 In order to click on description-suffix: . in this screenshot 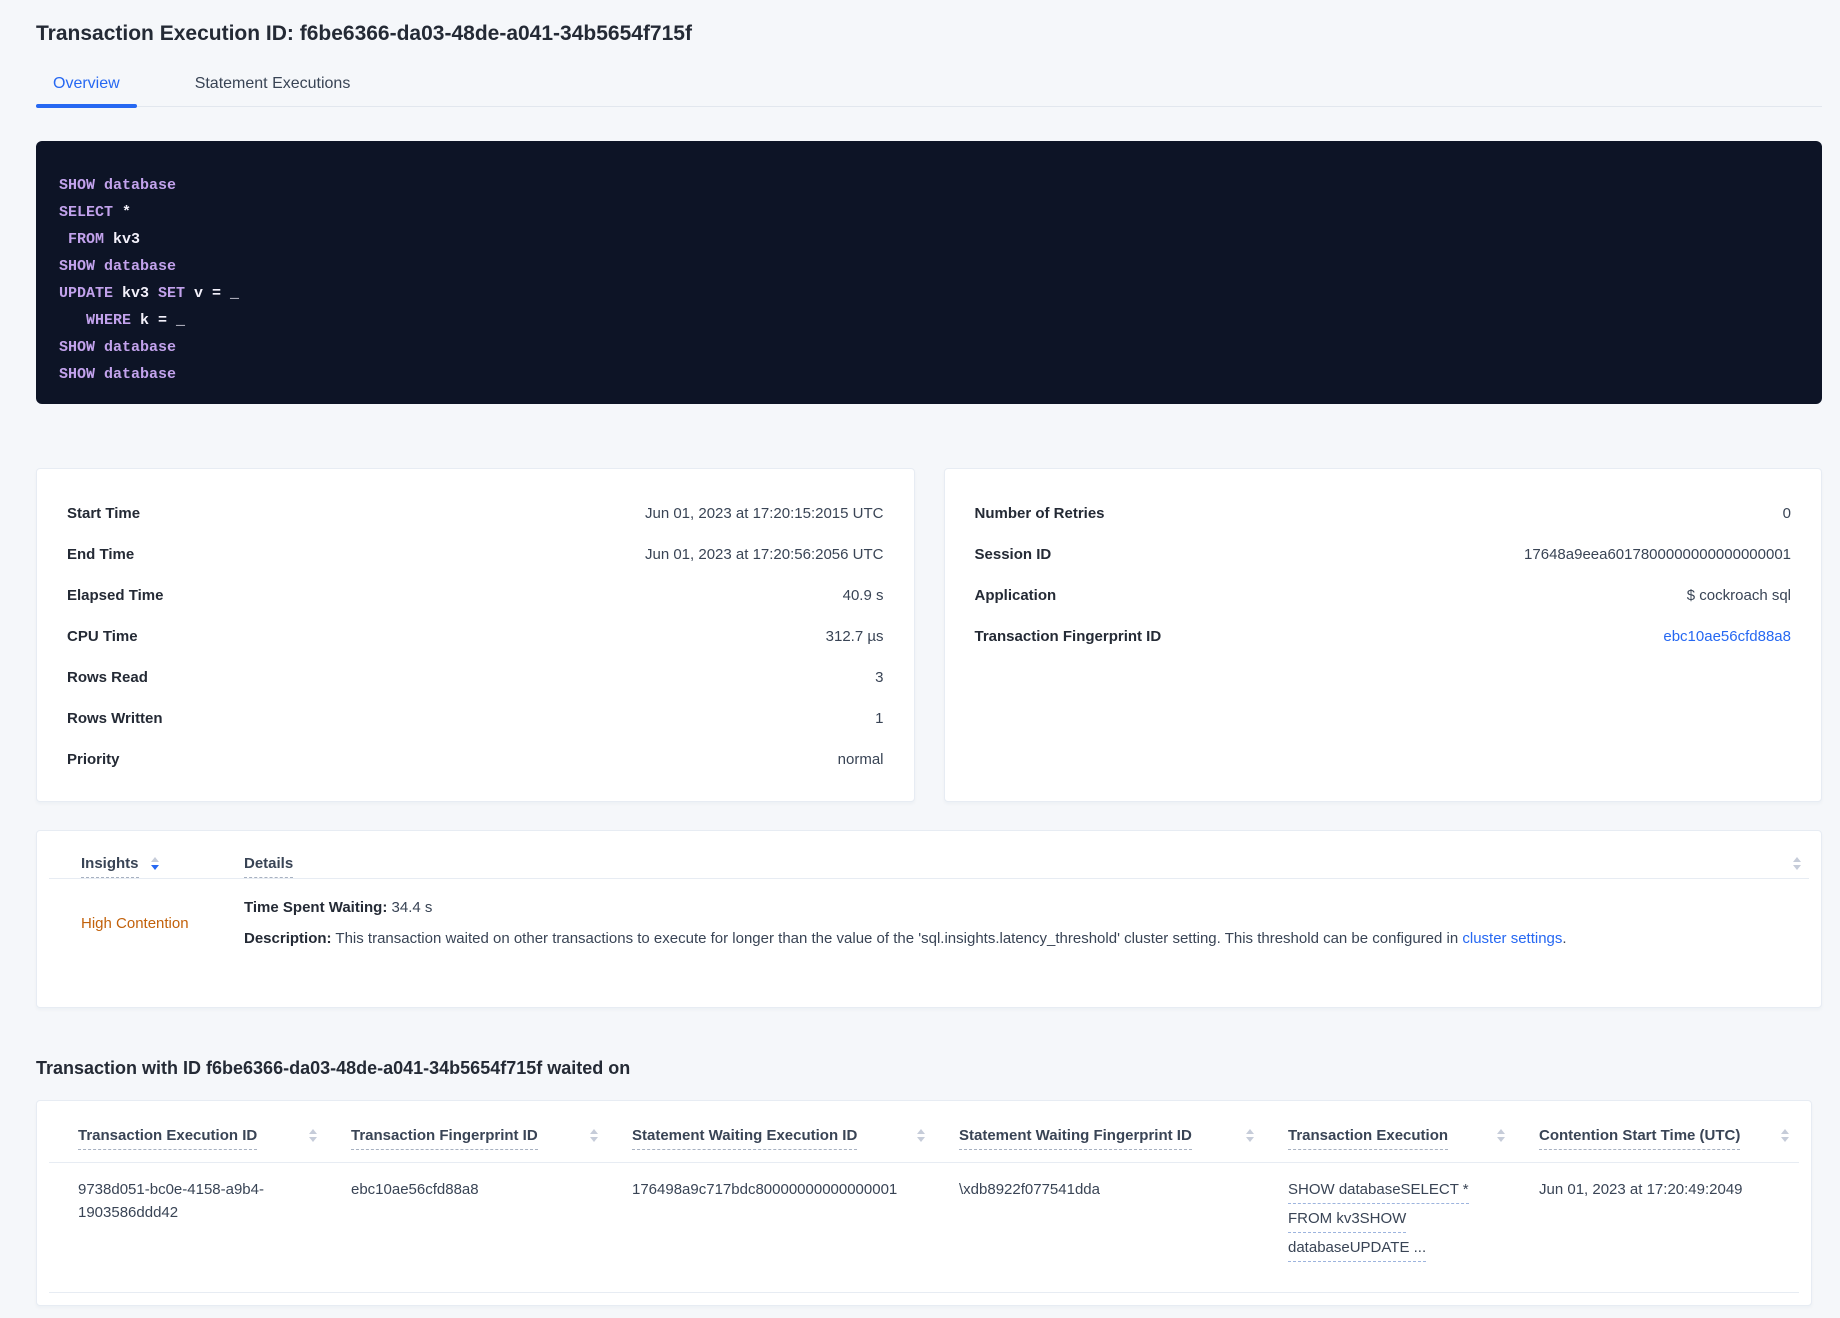, I will do `click(1564, 938)`.